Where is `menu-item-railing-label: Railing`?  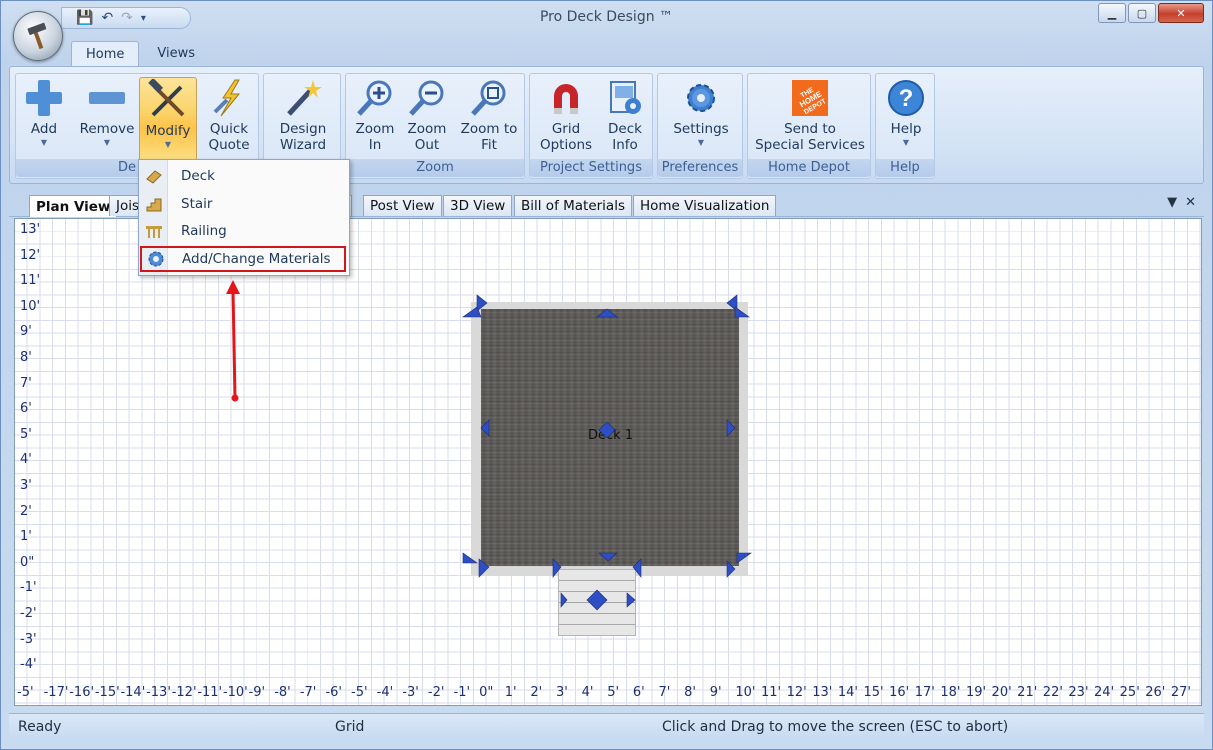
menu-item-railing-label: Railing is located at coordinates (204, 231).